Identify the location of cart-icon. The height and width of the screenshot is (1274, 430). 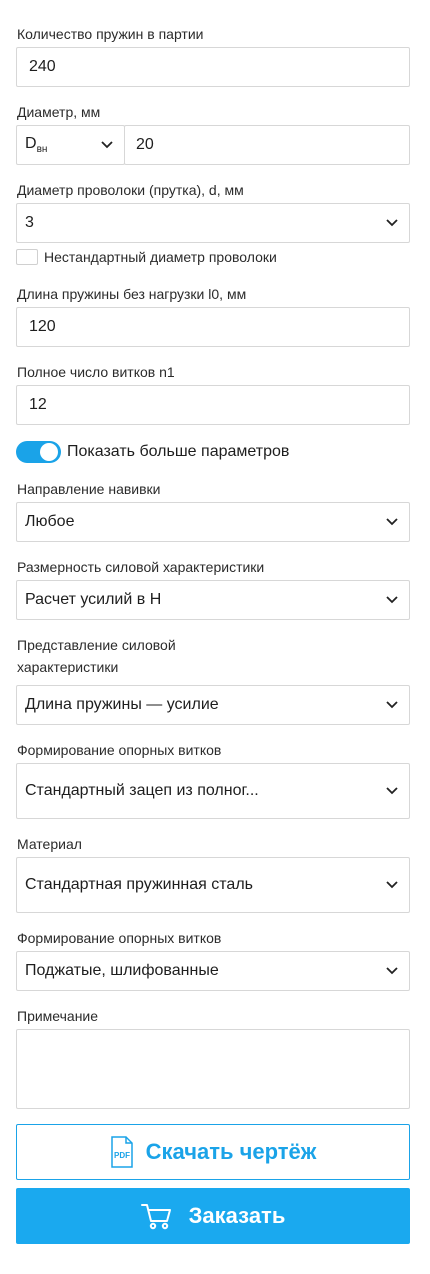
(155, 1217).